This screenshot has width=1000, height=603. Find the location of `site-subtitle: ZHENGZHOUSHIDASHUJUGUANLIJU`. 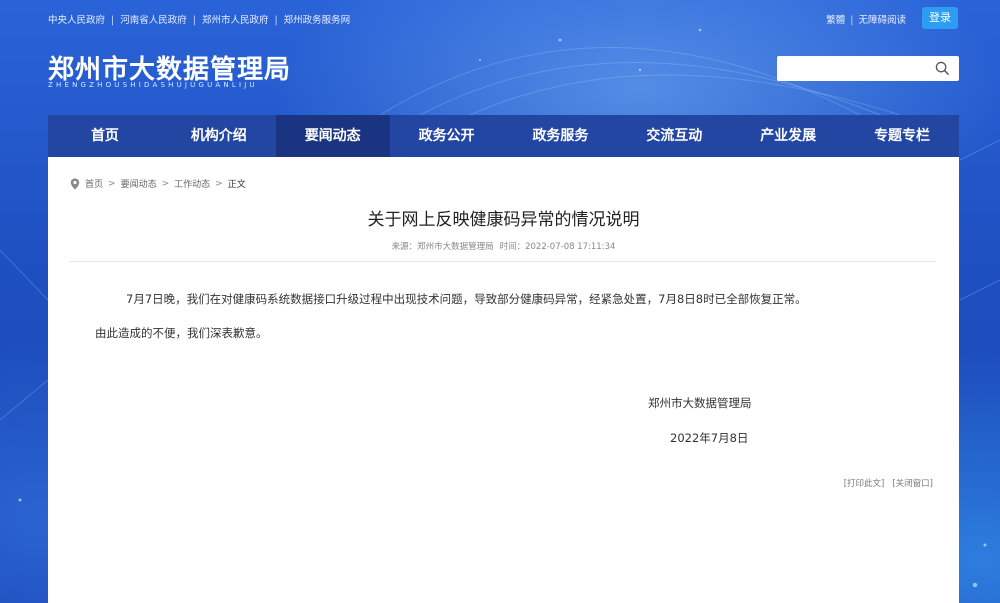

site-subtitle: ZHENGZHOUSHIDASHUJUGUANLIJU is located at coordinates (153, 85).